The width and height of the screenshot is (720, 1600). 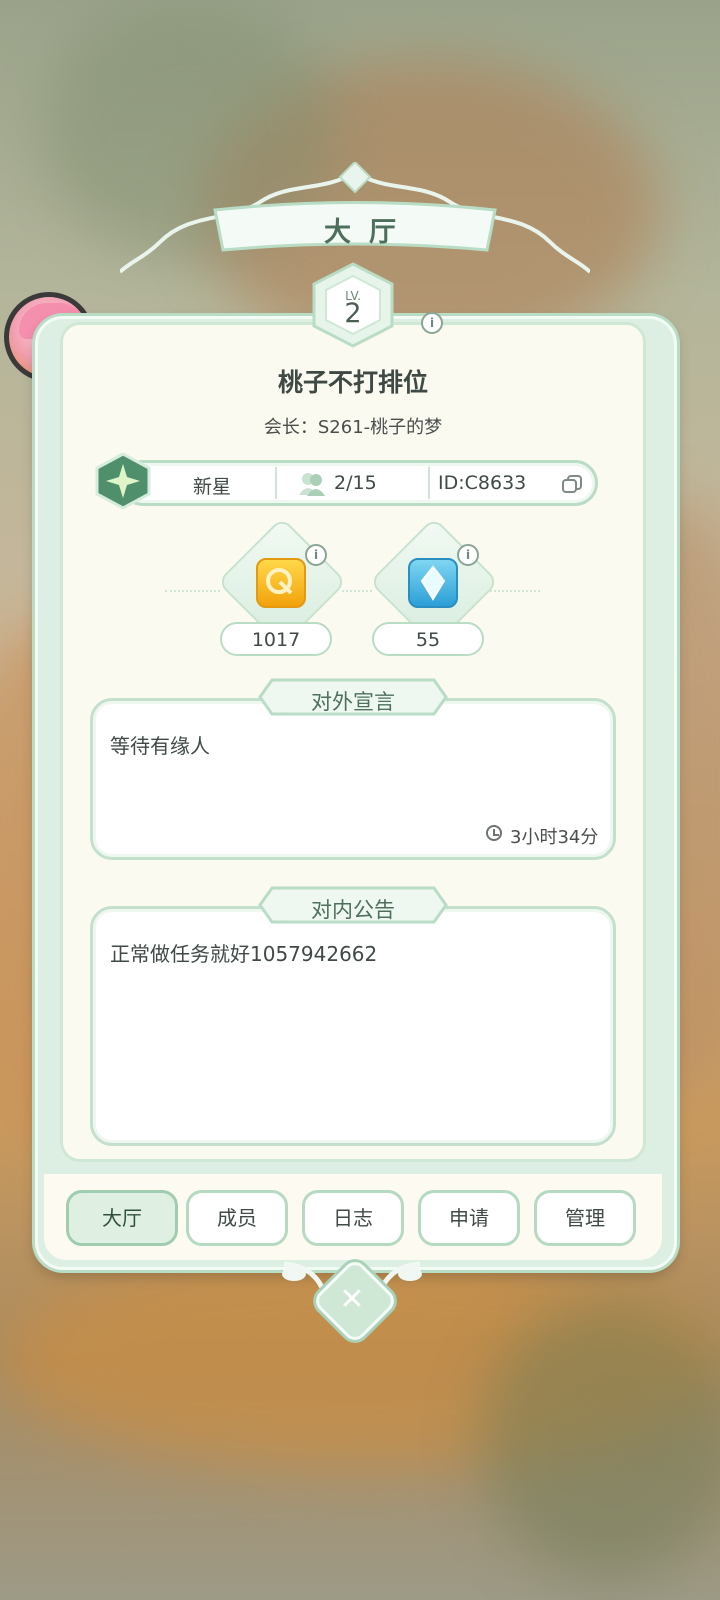 I want to click on close-icon: ✕, so click(x=352, y=1300).